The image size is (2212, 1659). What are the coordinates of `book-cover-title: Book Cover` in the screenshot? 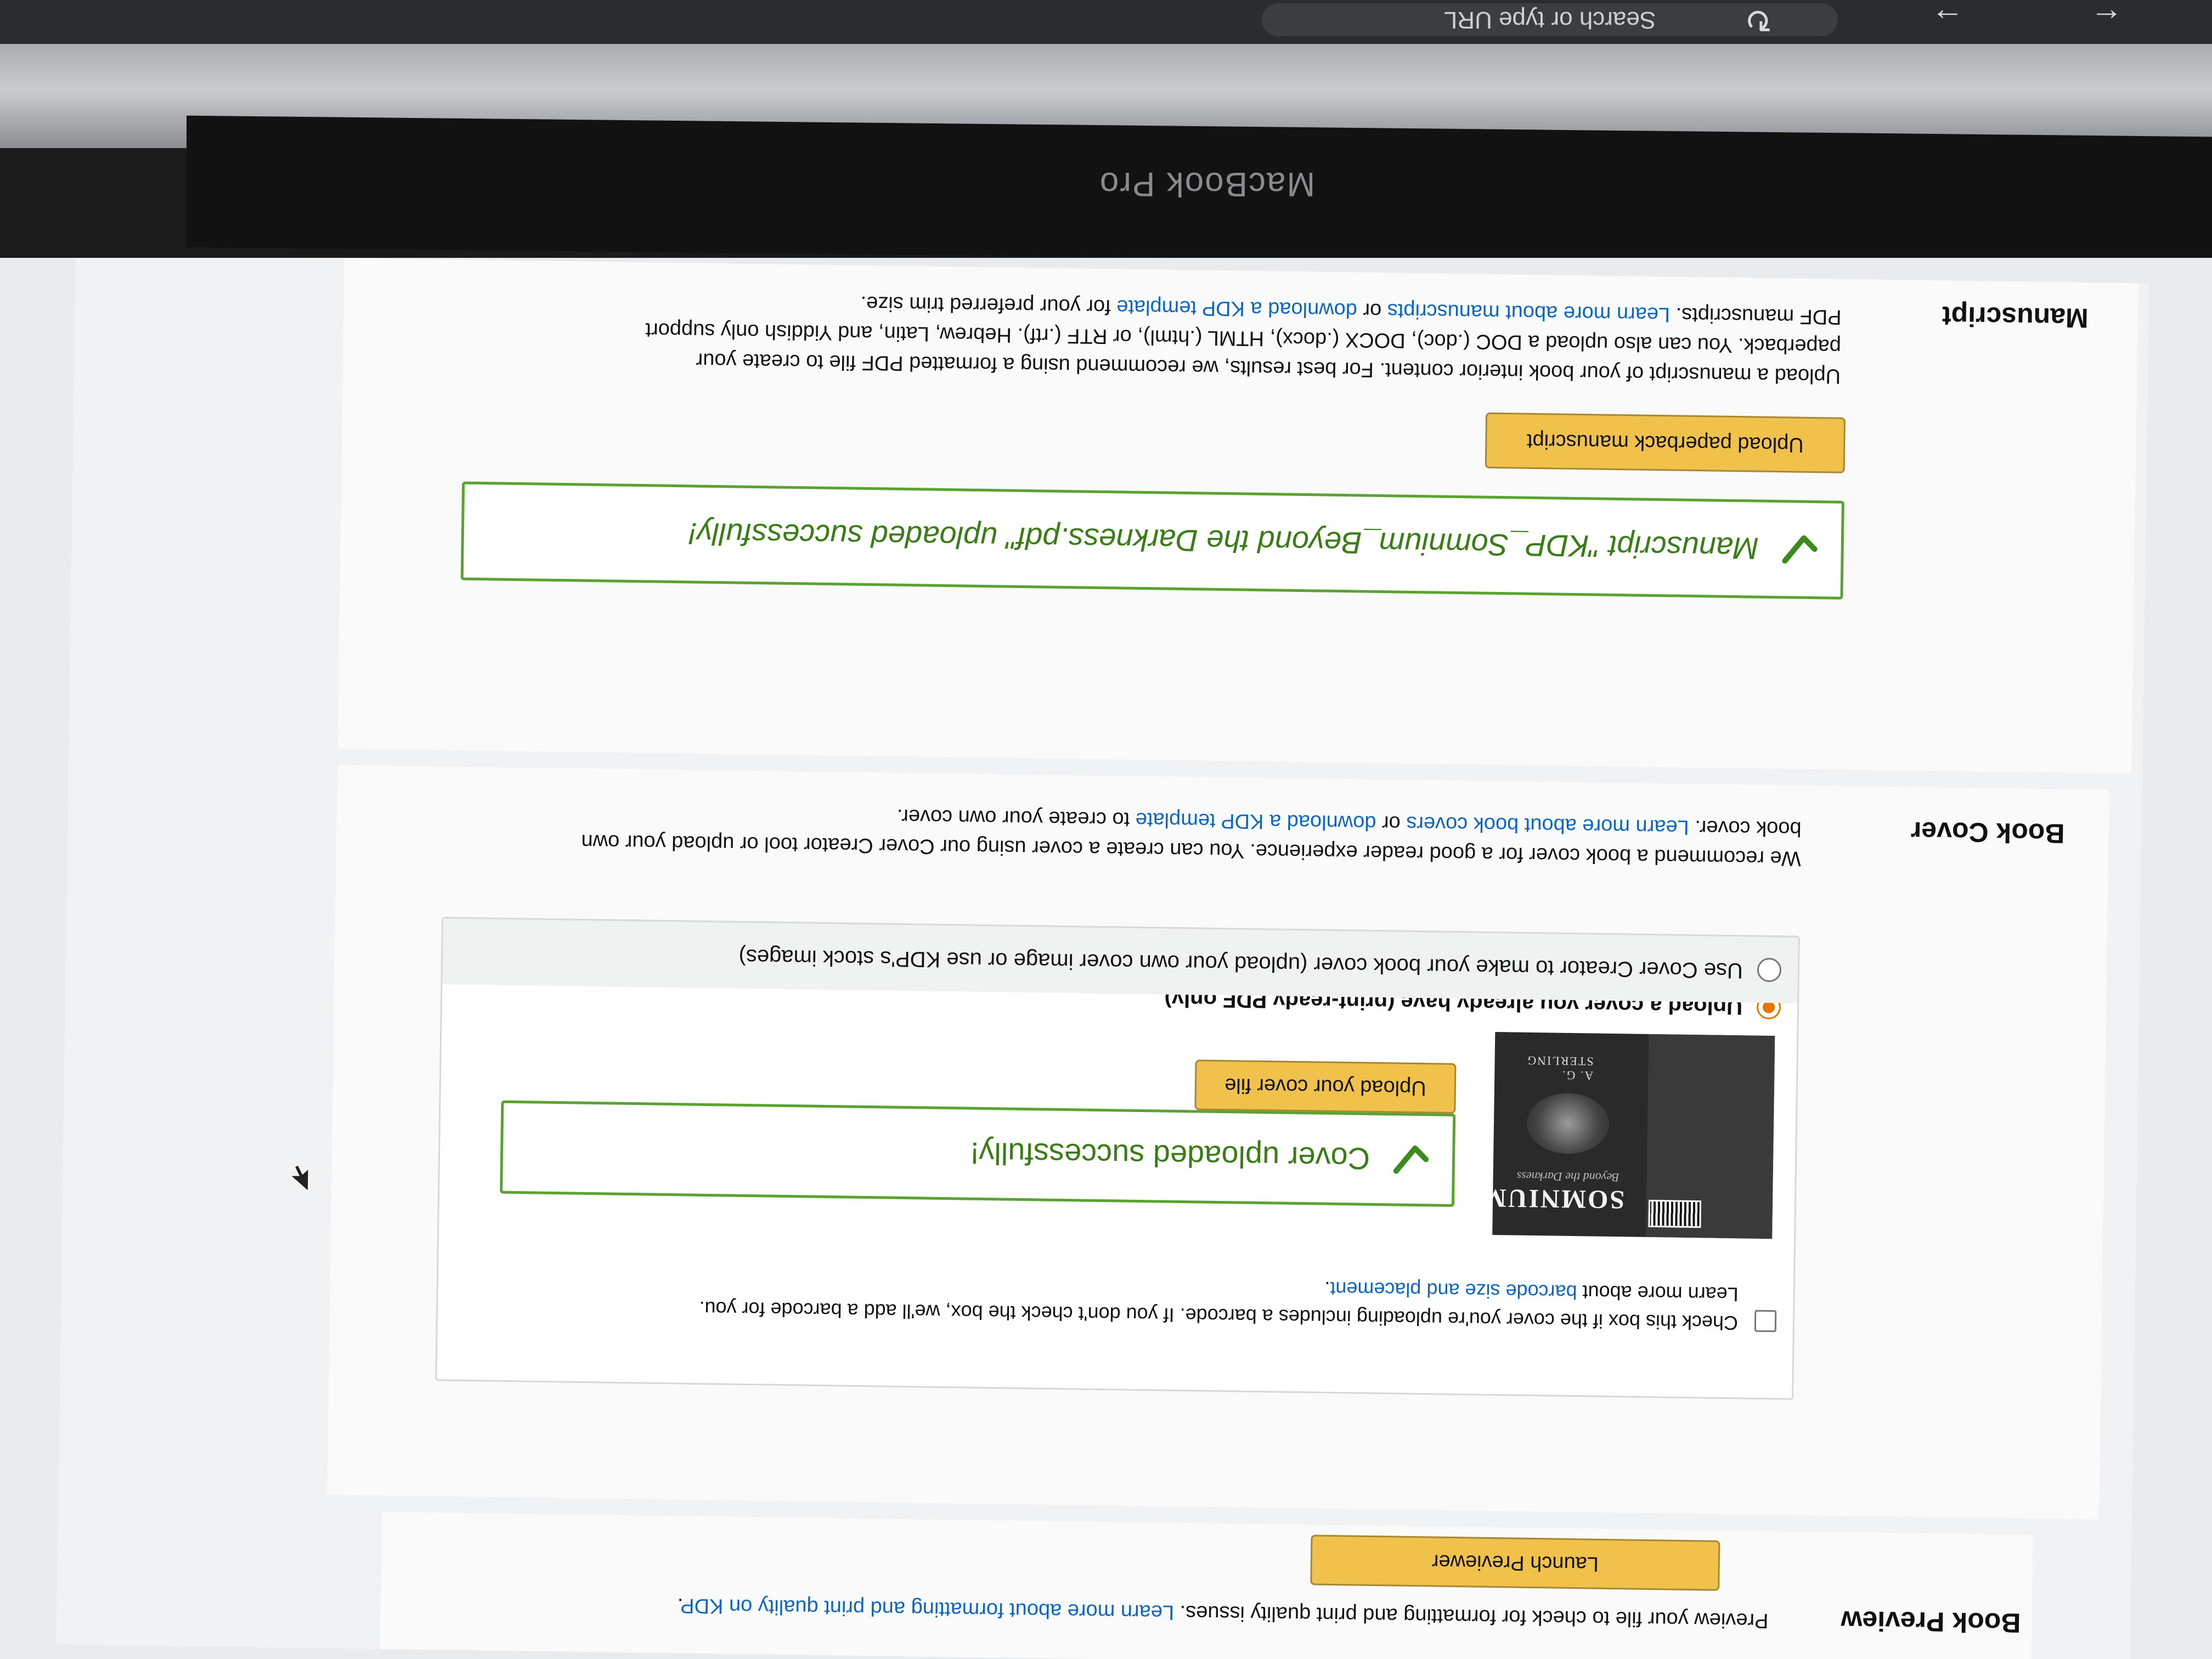 It's located at (1988, 833).